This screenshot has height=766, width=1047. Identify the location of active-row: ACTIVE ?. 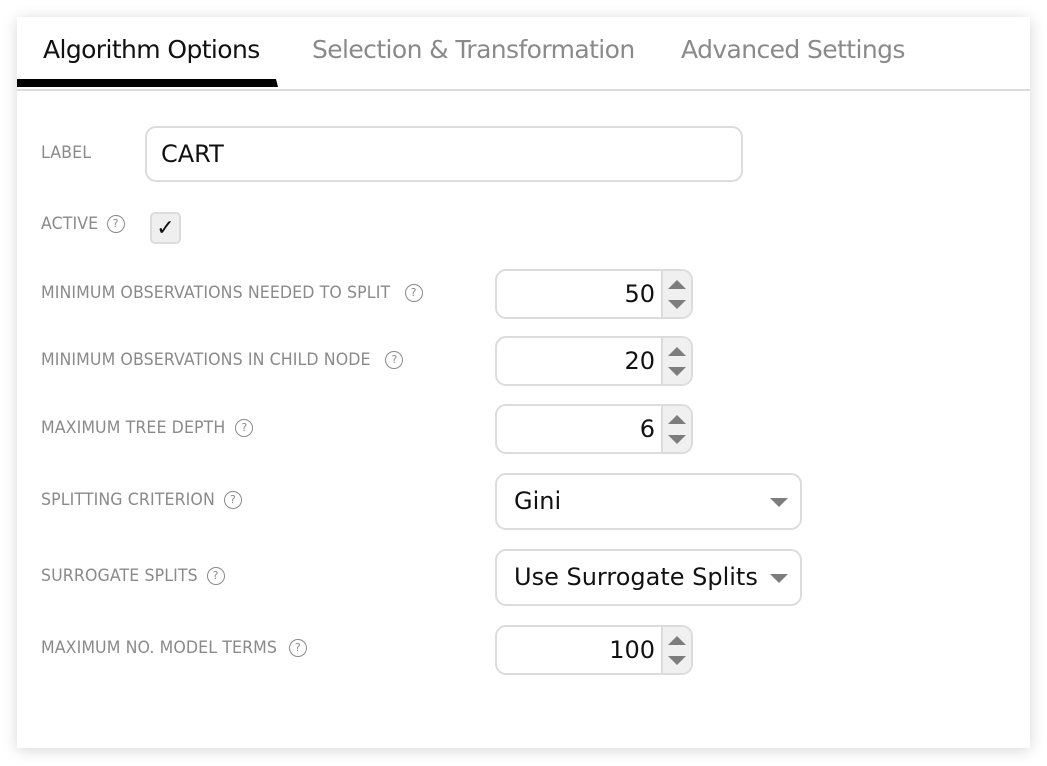
(83, 224).